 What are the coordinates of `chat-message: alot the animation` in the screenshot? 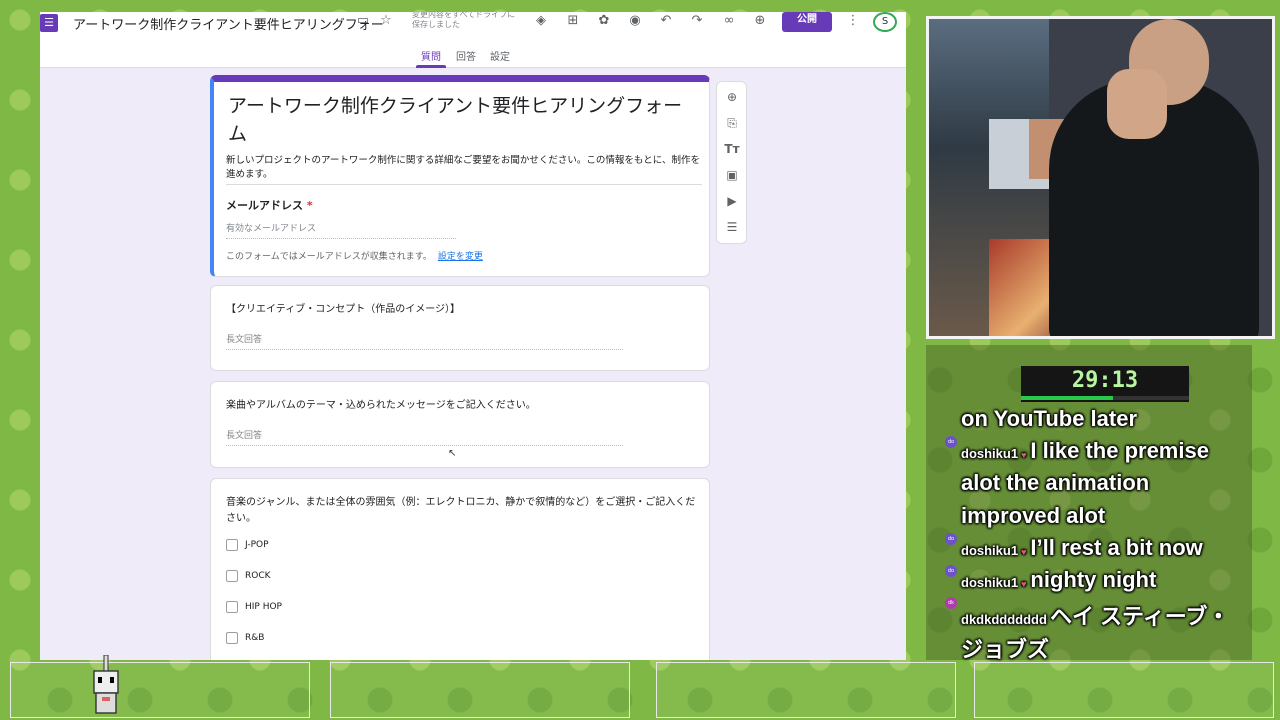 It's located at (1055, 483).